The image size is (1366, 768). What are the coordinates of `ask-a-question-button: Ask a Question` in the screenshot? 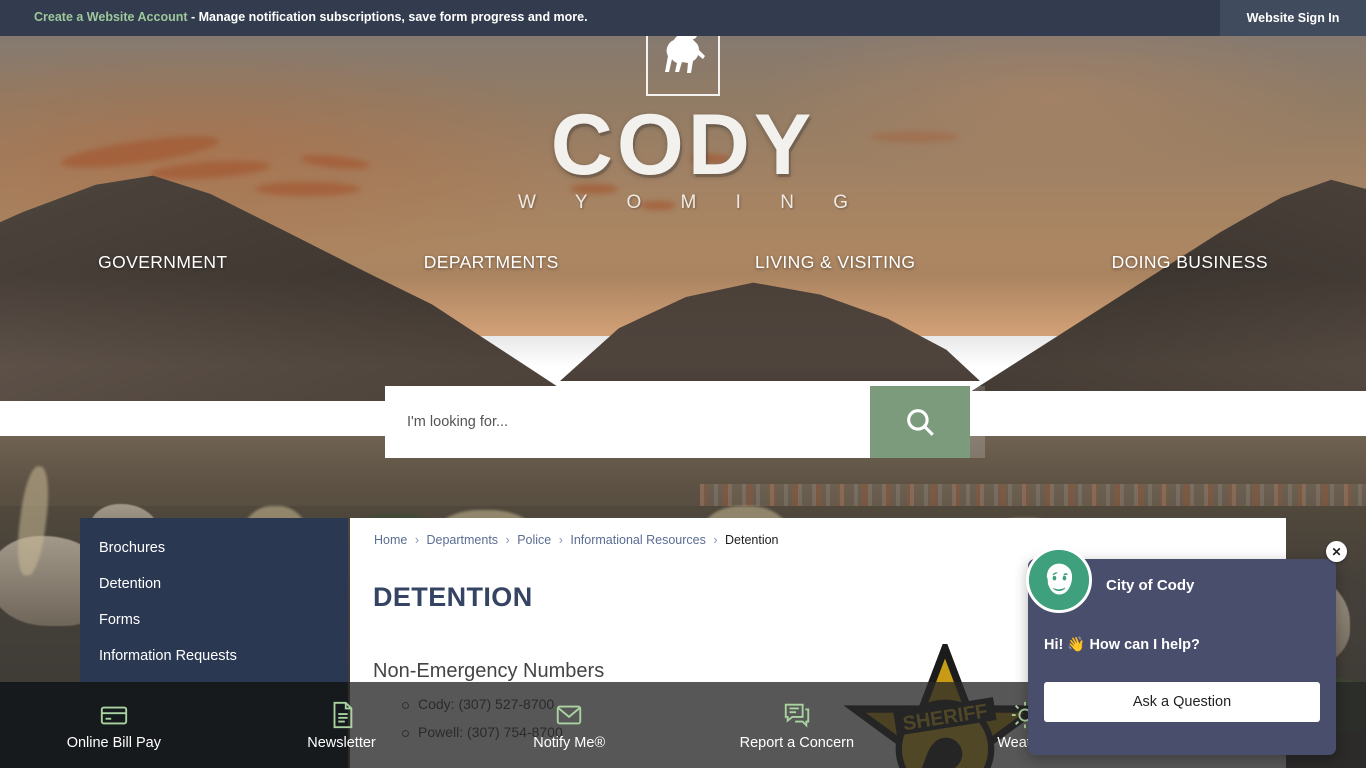 It's located at (1182, 702).